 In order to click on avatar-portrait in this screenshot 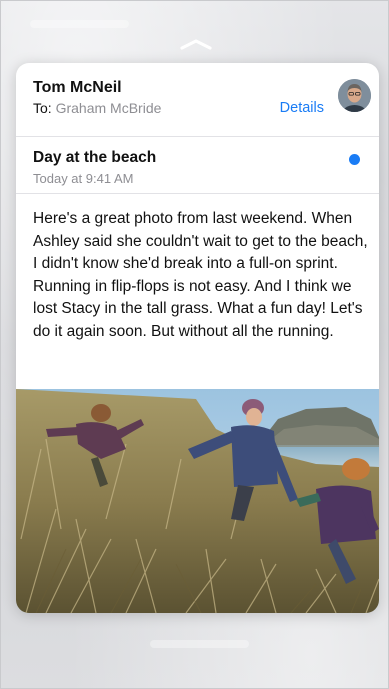, I will do `click(354, 95)`.